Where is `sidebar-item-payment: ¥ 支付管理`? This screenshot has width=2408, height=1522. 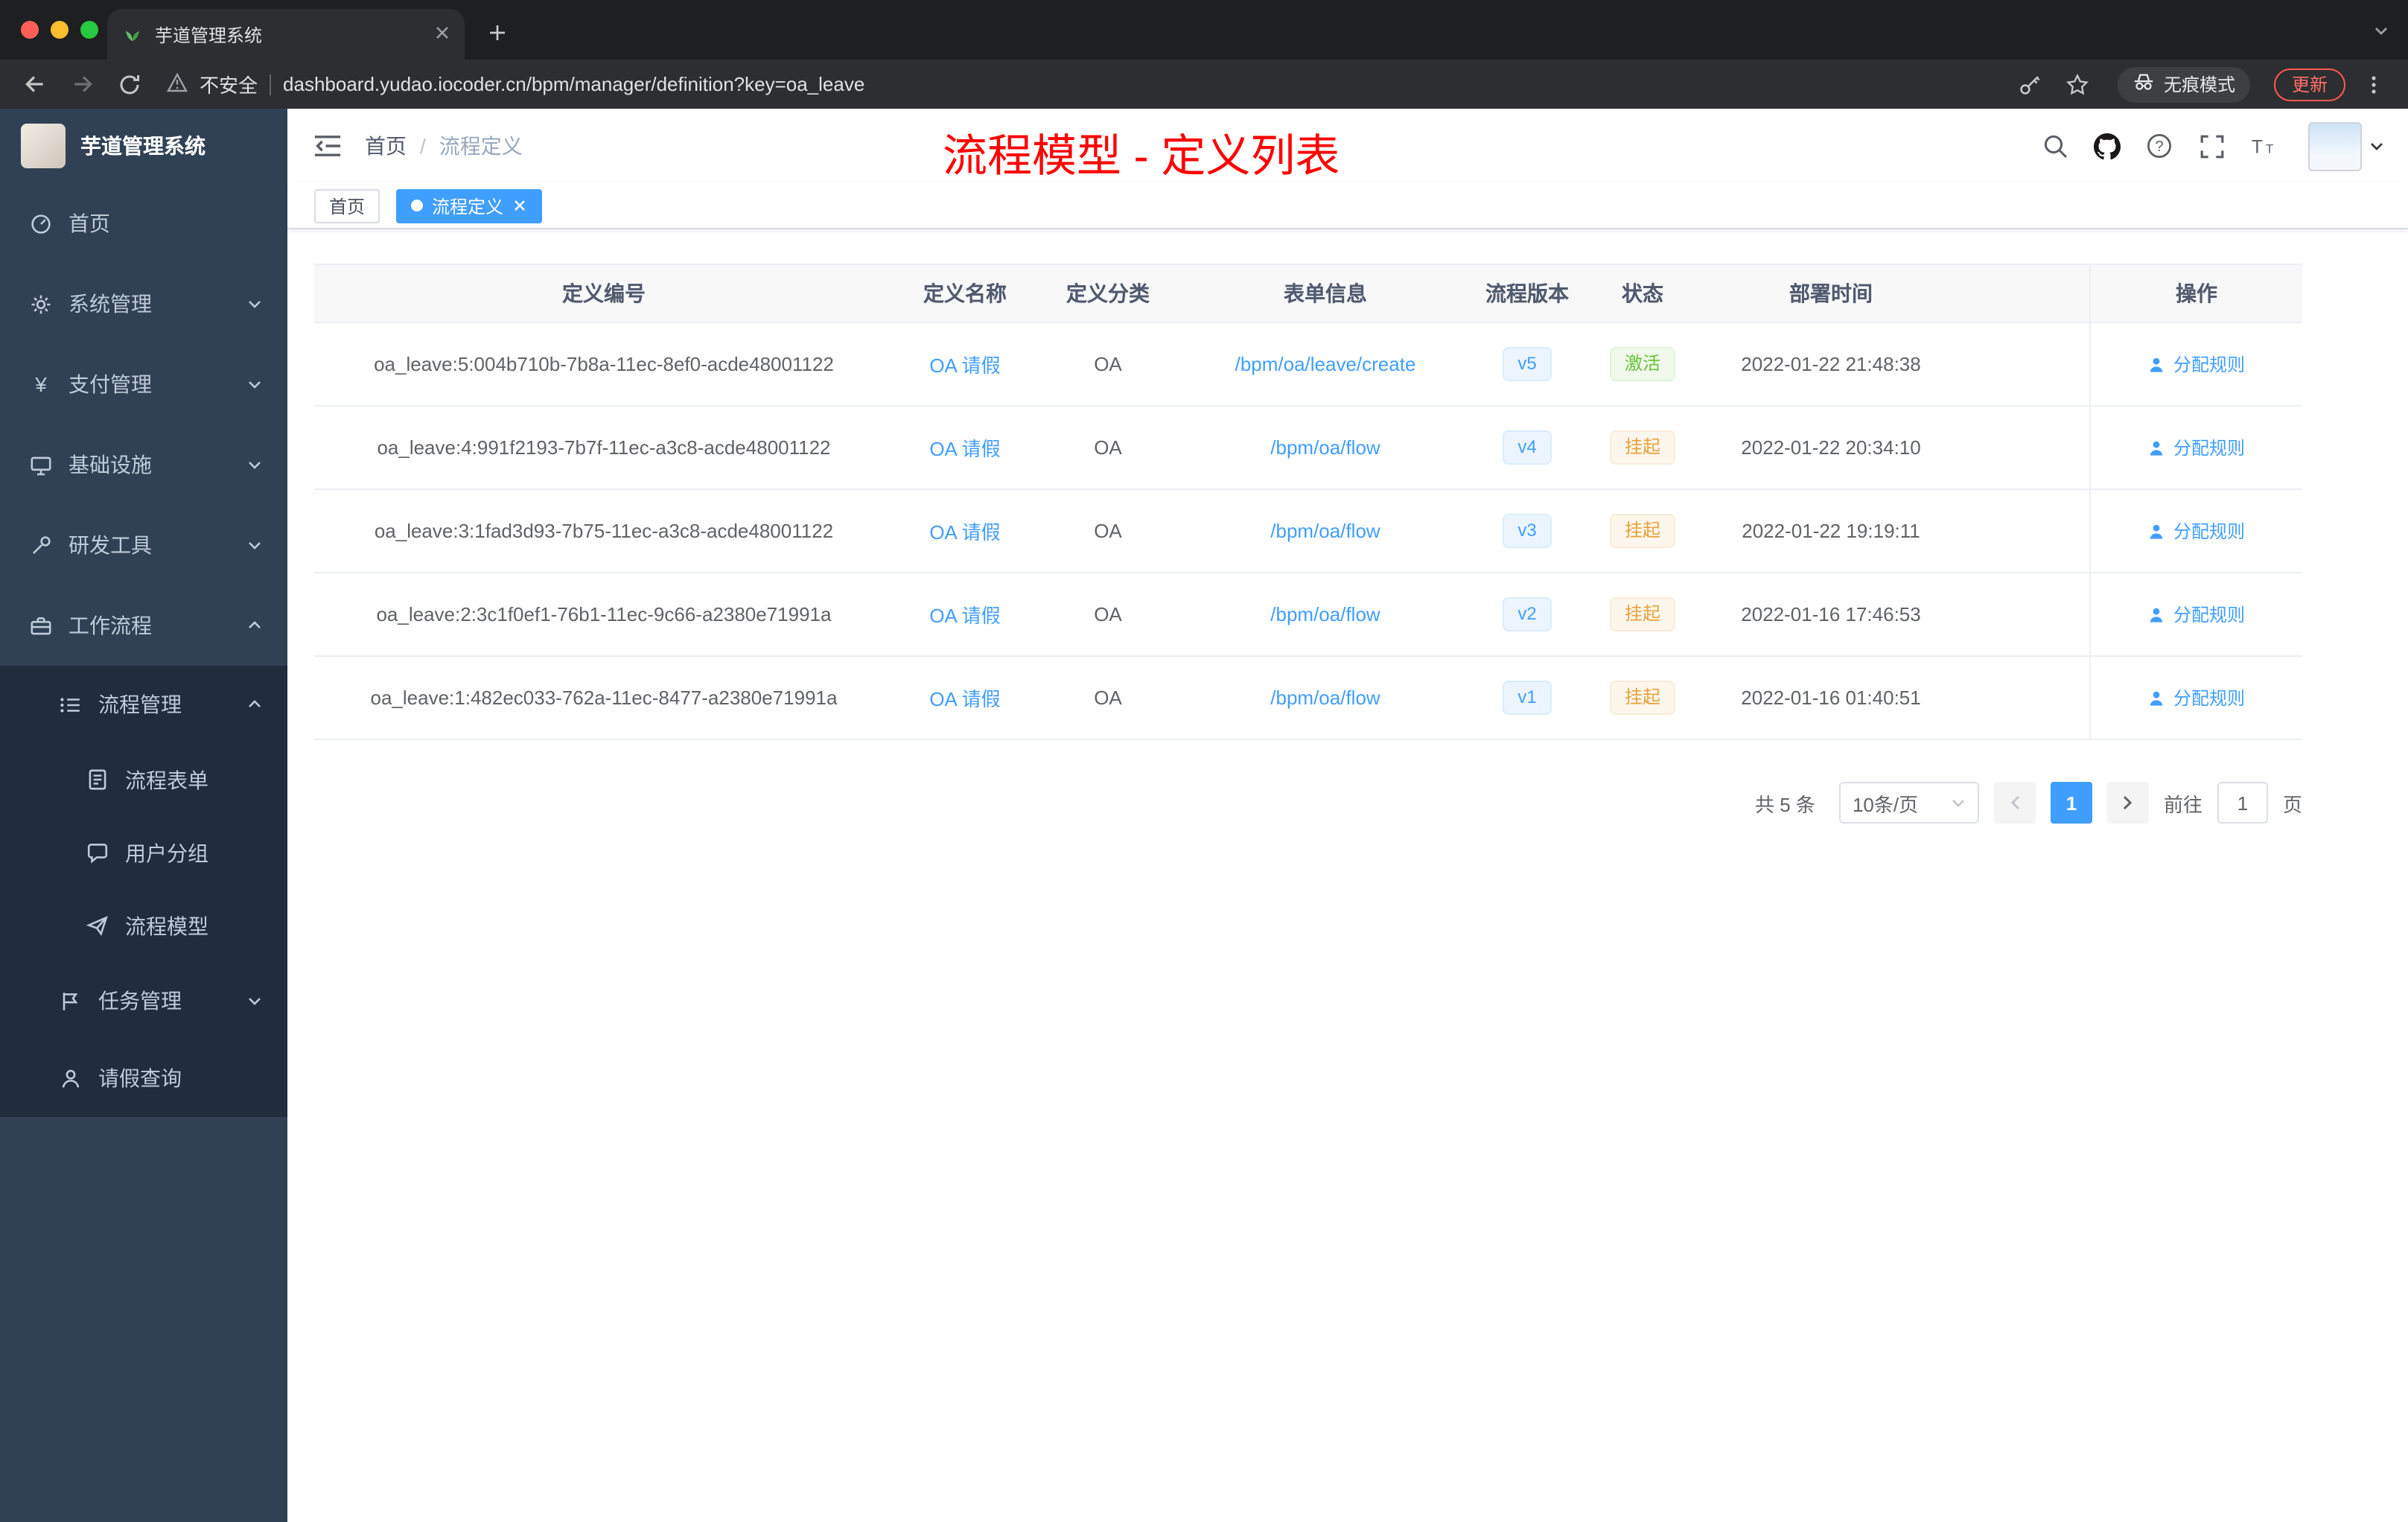 sidebar-item-payment: ¥ 支付管理 is located at coordinates (143, 384).